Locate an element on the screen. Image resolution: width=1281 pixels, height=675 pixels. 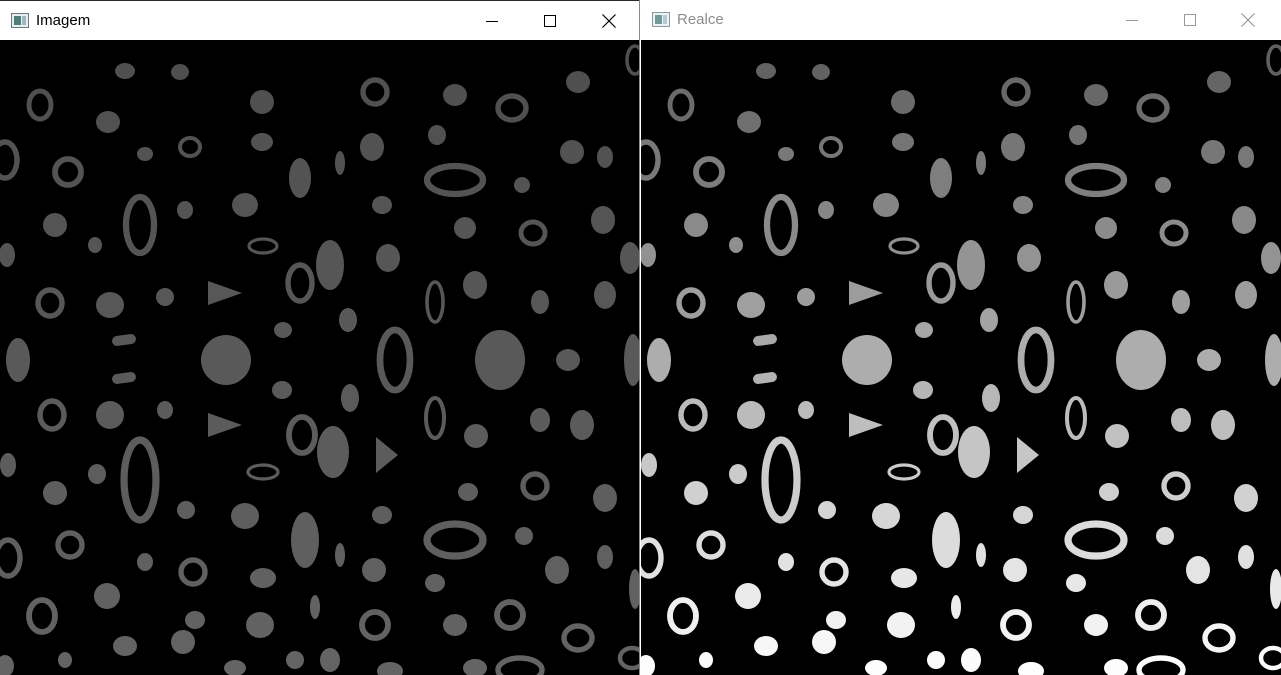
imagem-titlebar: Imagem is located at coordinates (319, 20).